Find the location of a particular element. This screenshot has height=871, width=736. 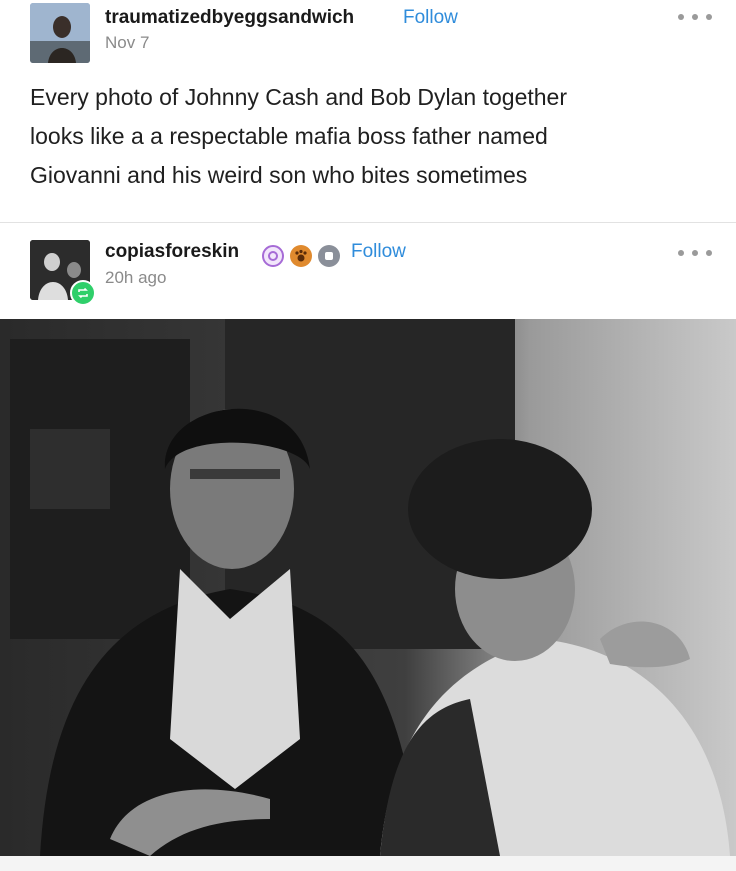

reblog-icon is located at coordinates (83, 293).